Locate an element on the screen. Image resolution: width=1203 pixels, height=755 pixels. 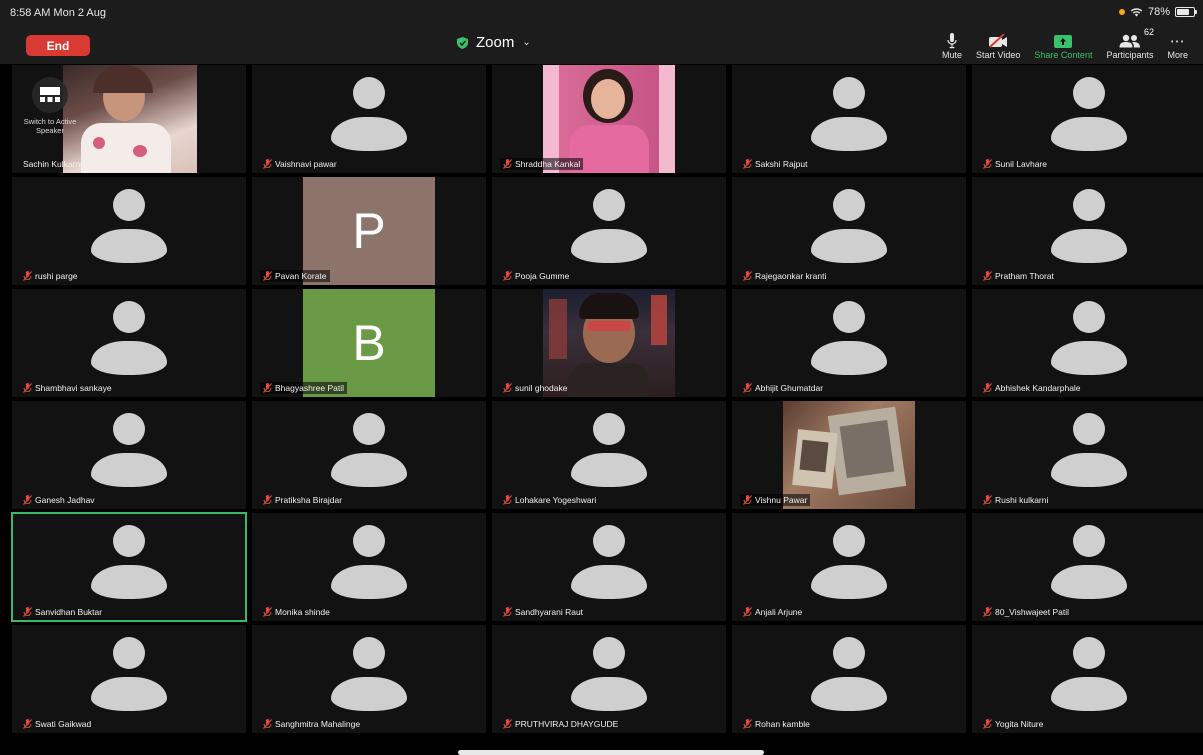
participant-tile: Abhijit Ghumatdar is located at coordinates (849, 343).